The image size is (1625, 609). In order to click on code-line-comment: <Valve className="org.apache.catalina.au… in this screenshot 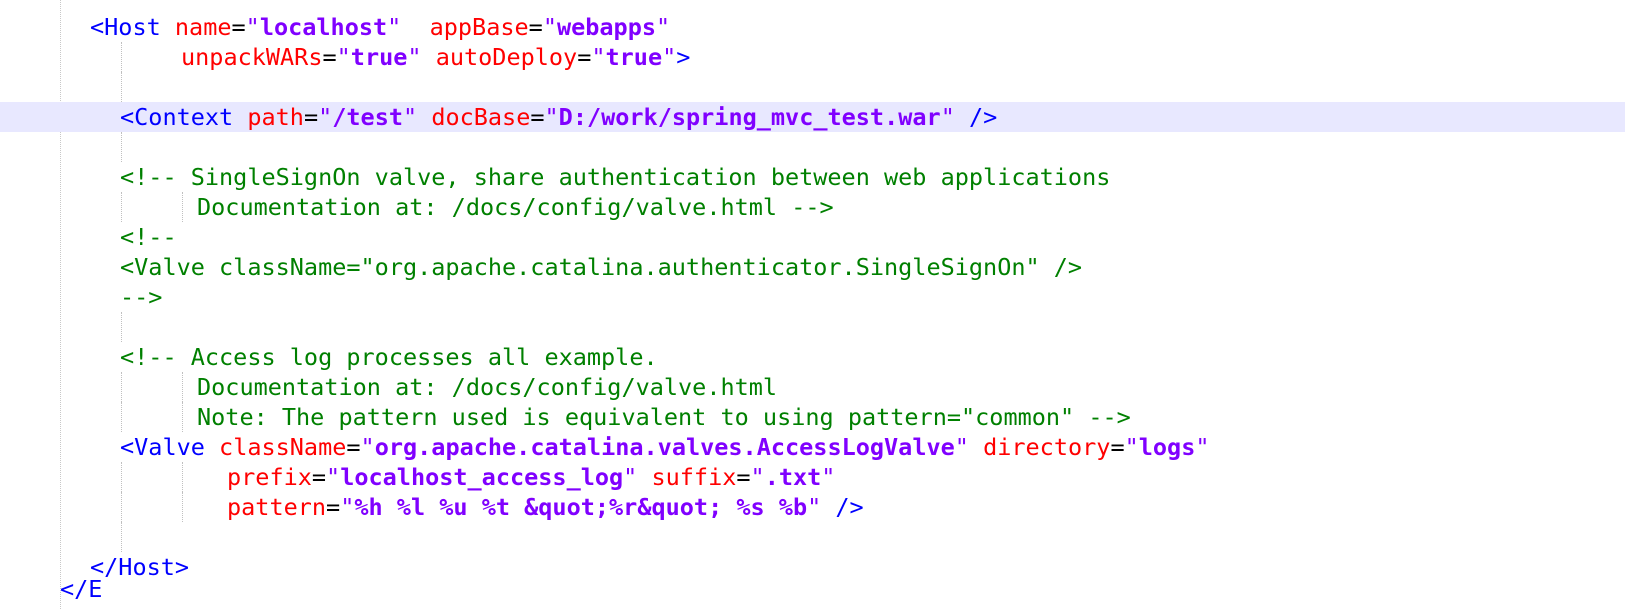, I will do `click(812, 267)`.